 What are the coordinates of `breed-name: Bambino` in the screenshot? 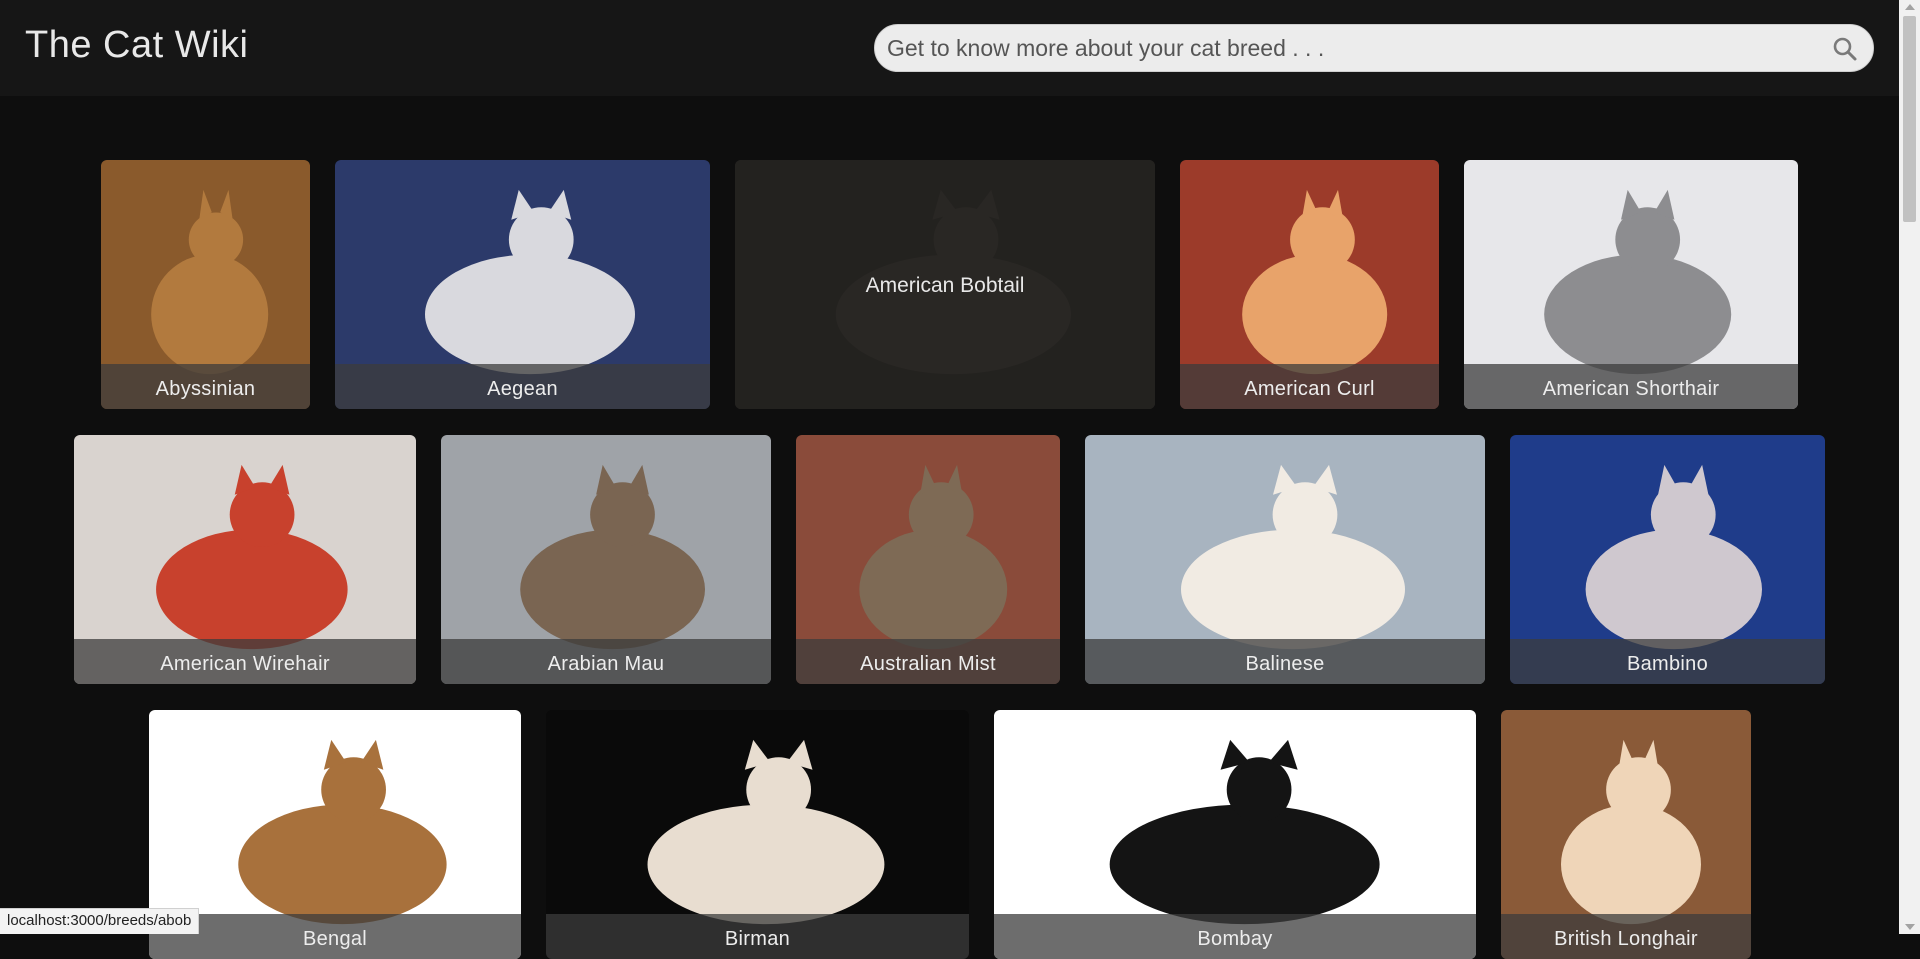 It's located at (1667, 664).